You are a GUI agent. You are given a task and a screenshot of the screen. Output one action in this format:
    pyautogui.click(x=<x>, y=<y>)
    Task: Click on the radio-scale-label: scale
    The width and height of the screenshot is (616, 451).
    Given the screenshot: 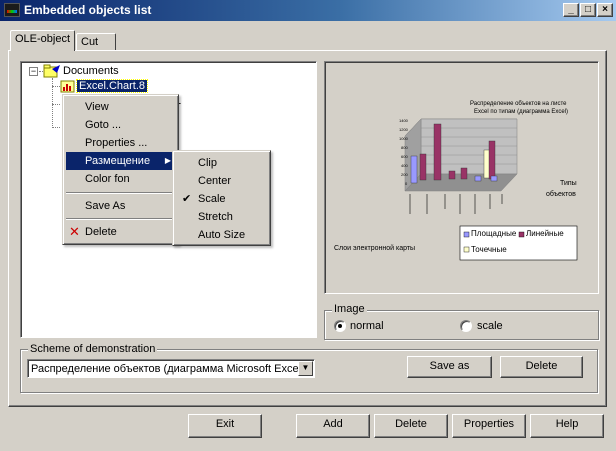 What is the action you would take?
    pyautogui.click(x=490, y=326)
    